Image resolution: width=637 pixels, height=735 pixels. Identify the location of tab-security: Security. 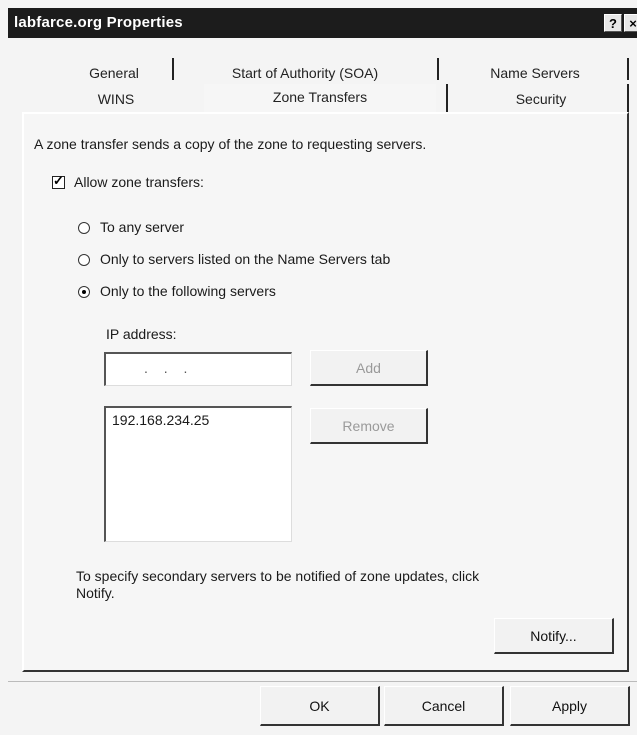
(541, 99).